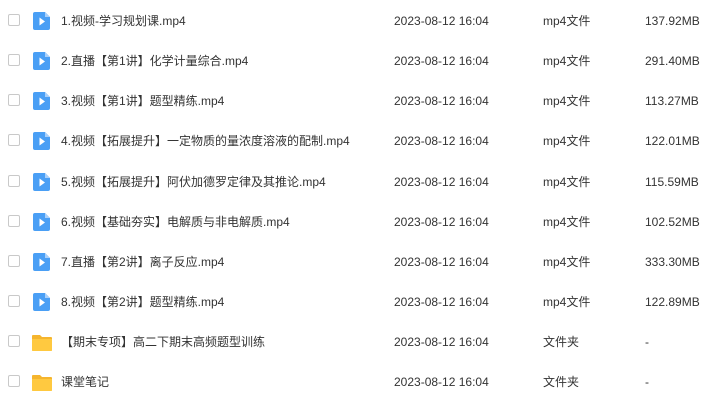 The height and width of the screenshot is (402, 723). What do you see at coordinates (193, 182) in the screenshot?
I see `file-name: 5.视频【拓展提升】阿伏加德罗定律及其推论.mp4` at bounding box center [193, 182].